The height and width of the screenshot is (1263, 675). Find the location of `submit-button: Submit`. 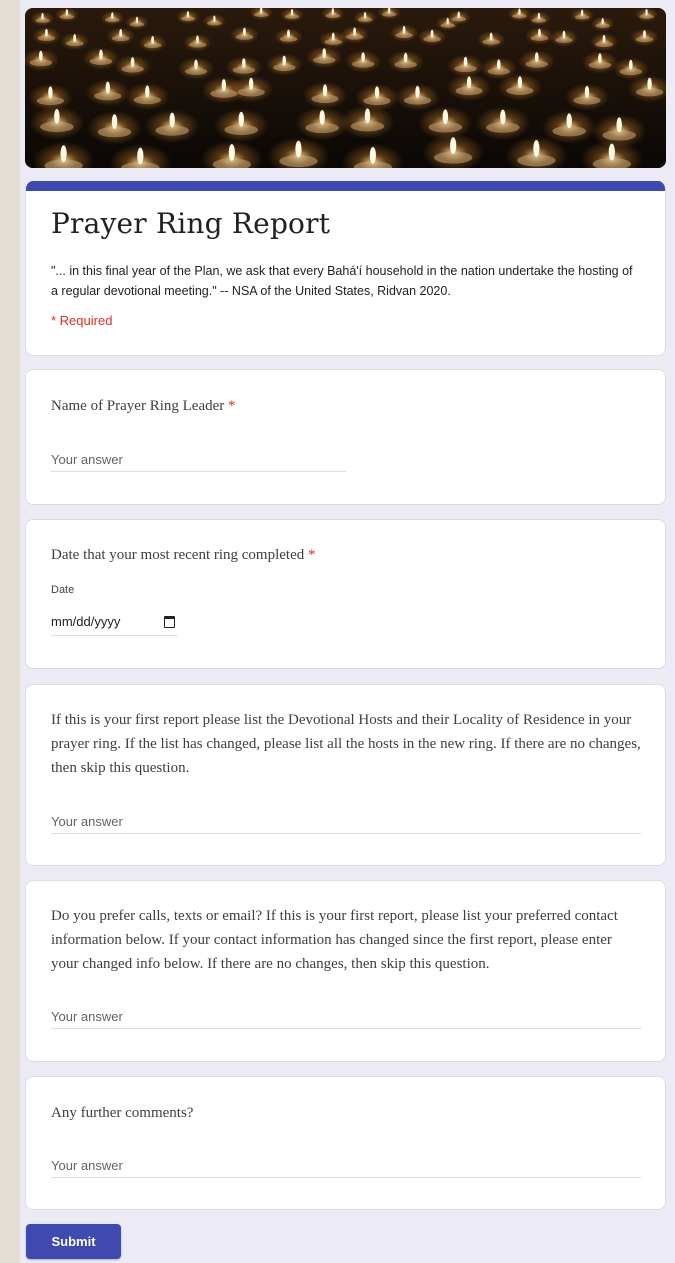

submit-button: Submit is located at coordinates (73, 1241).